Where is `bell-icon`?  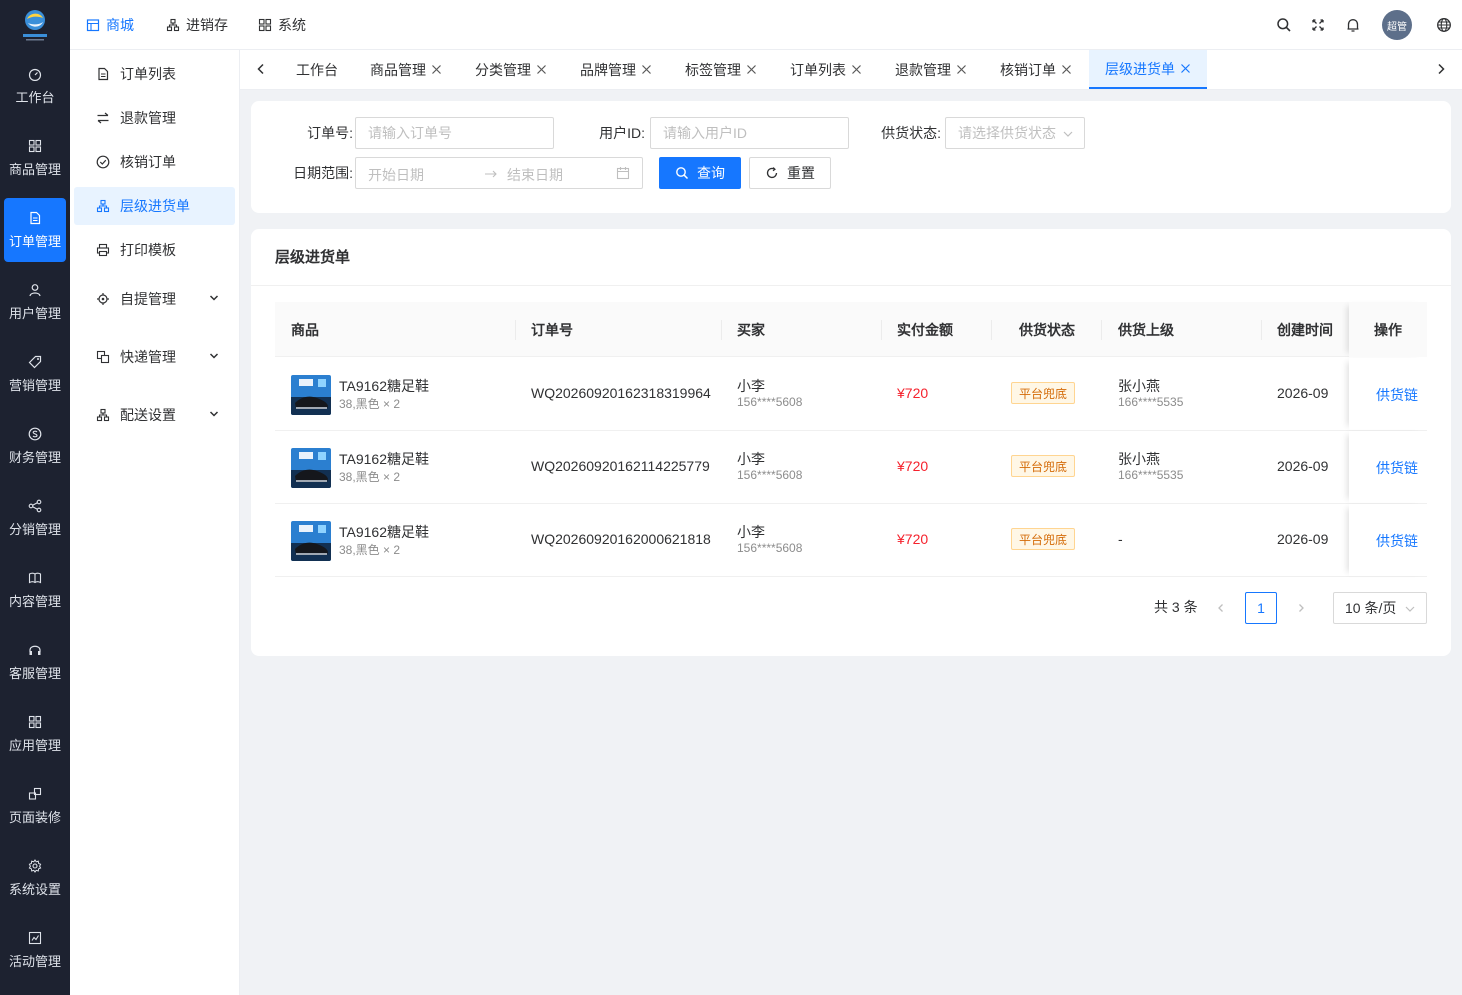 bell-icon is located at coordinates (1353, 25).